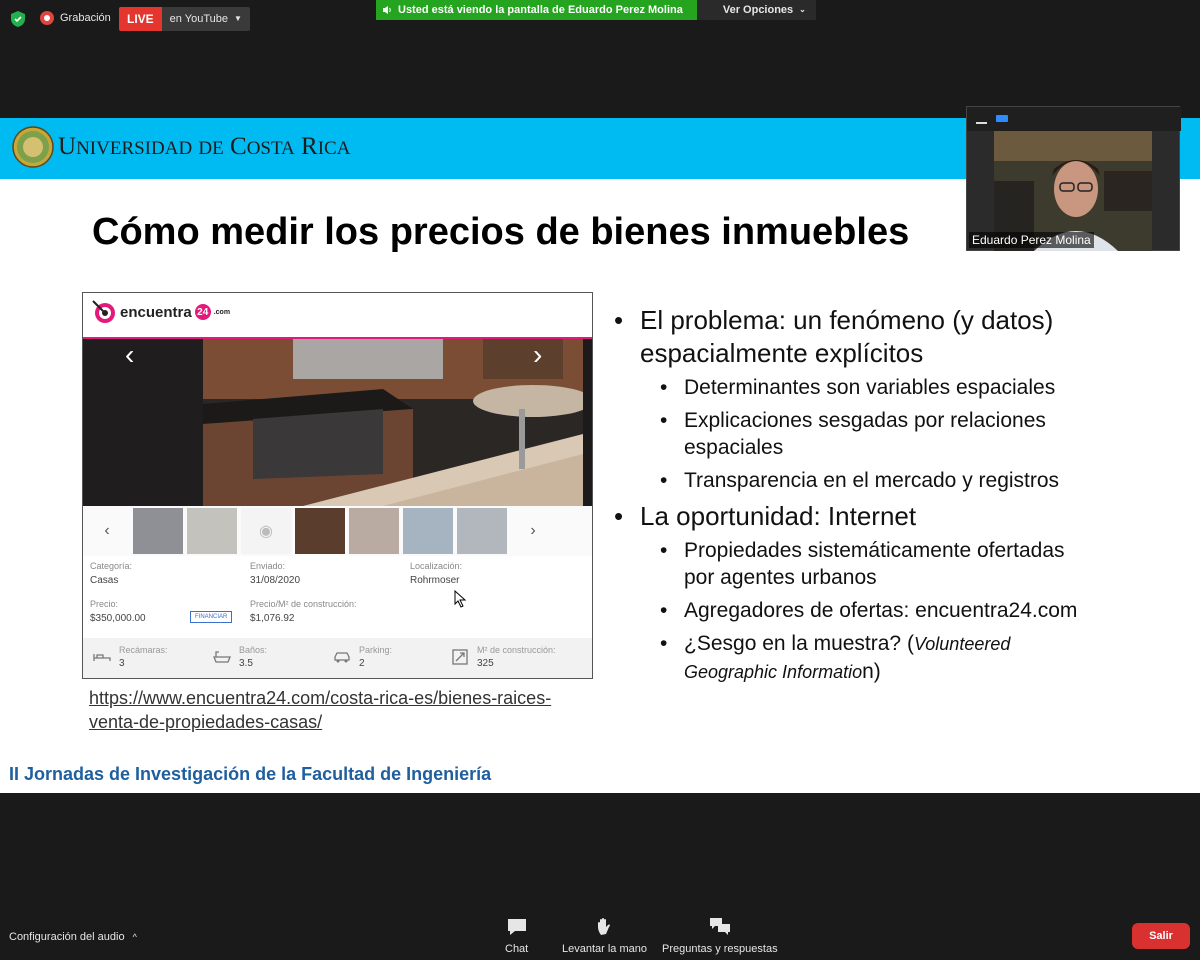 This screenshot has height=960, width=1200. Describe the element at coordinates (33, 147) in the screenshot. I see `university-seal-logo` at that location.